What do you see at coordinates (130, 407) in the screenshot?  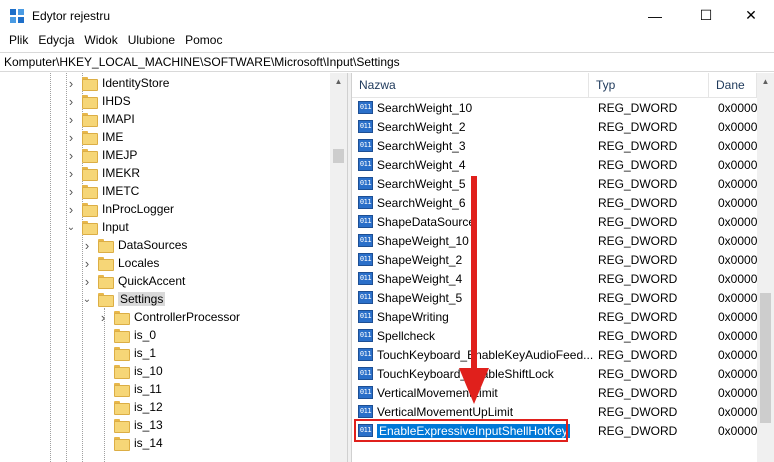 I see `tree-node-is-12: is_12` at bounding box center [130, 407].